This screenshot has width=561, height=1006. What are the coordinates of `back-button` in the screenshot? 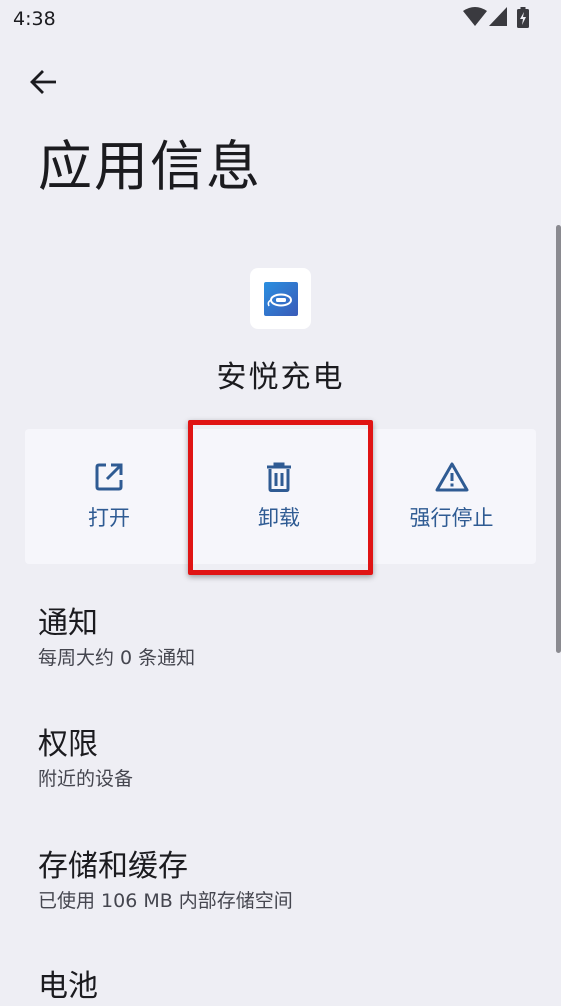 It's located at (43, 82).